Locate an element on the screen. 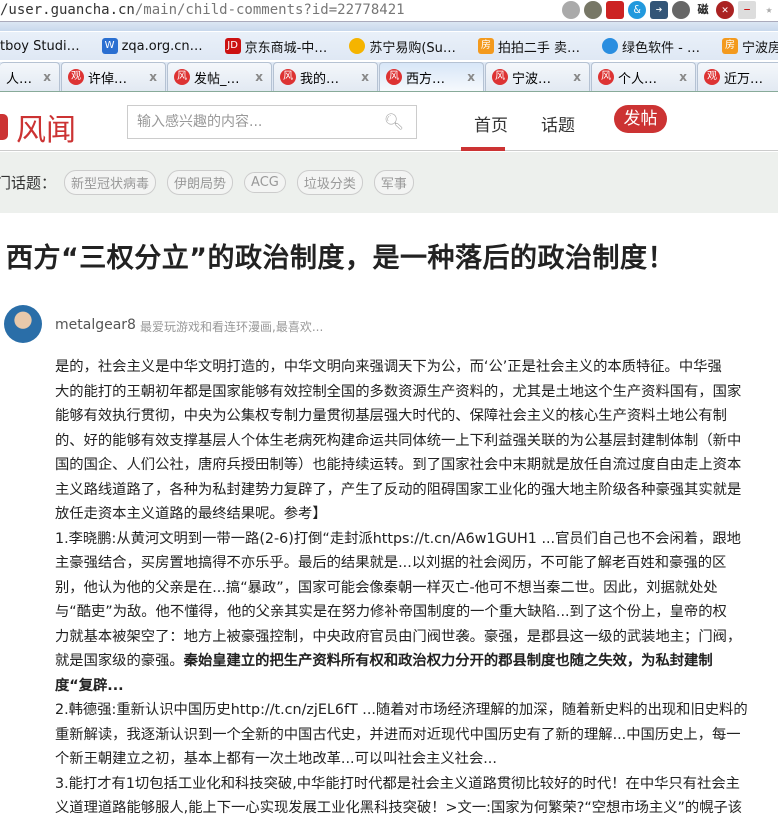 This screenshot has width=778, height=821. topic-chip: 军事 is located at coordinates (393, 182).